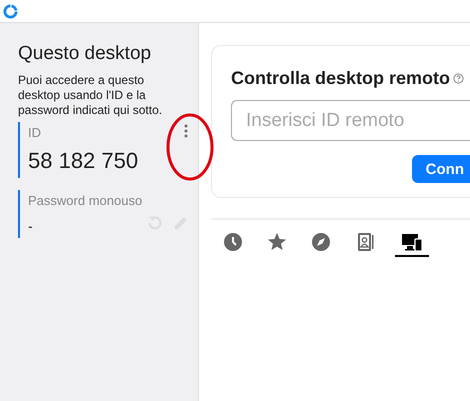 This screenshot has width=470, height=401. I want to click on connect-button: Conn, so click(441, 169).